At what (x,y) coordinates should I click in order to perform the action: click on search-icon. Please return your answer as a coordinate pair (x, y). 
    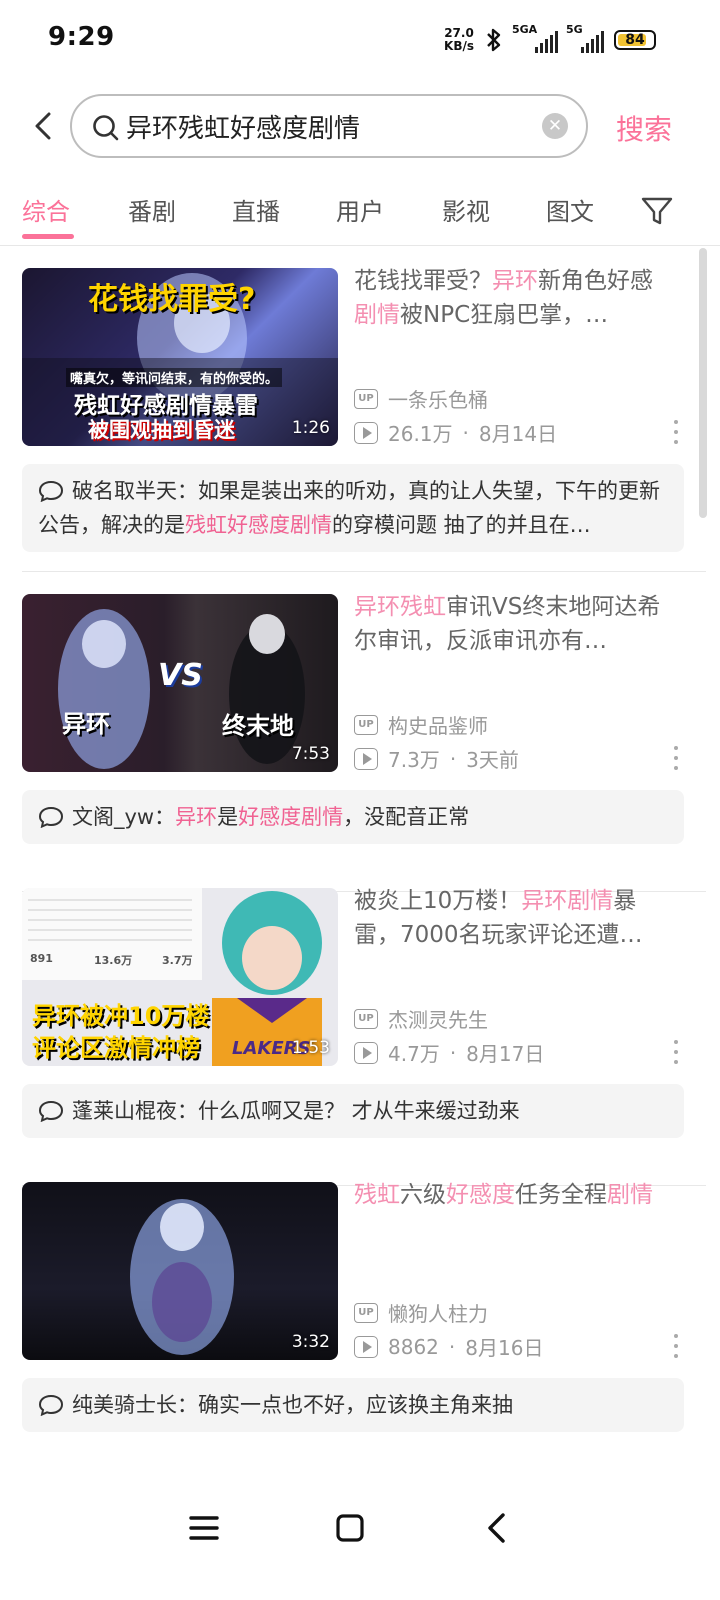
    Looking at the image, I should click on (106, 128).